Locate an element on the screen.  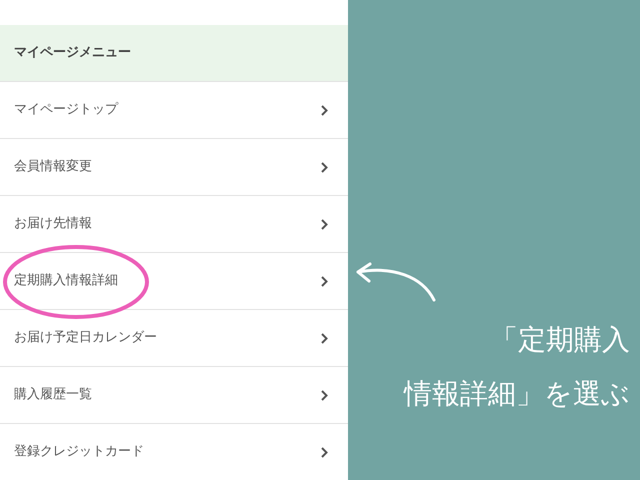
callout-text: 「定期購入 is located at coordinates (560, 340).